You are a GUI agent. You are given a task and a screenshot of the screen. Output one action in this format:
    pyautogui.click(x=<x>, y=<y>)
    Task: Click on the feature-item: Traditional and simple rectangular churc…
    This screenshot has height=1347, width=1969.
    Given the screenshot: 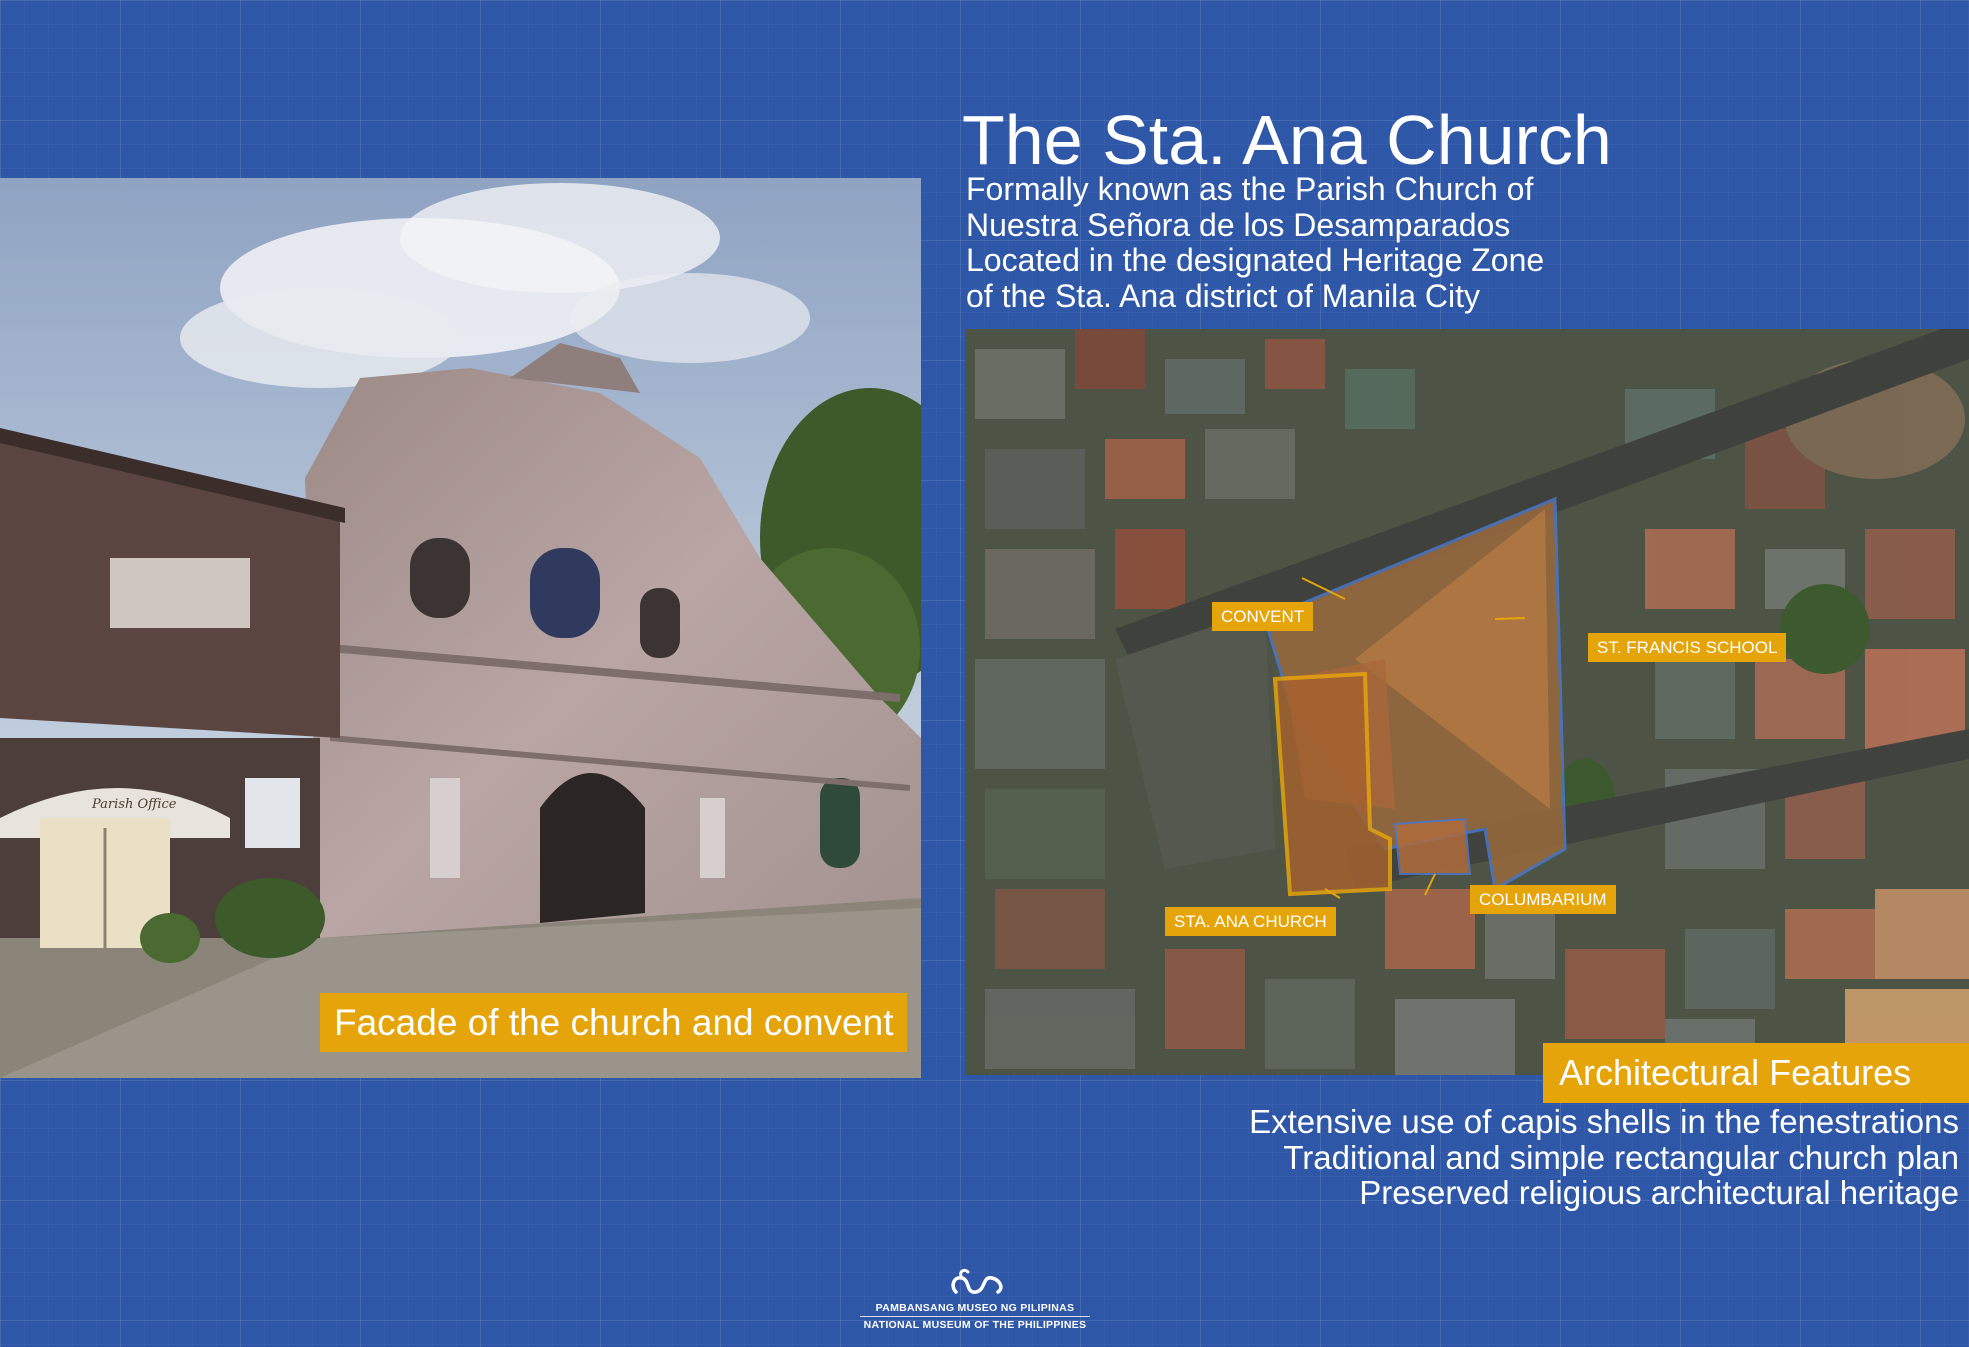 What is the action you would take?
    pyautogui.click(x=1621, y=1157)
    